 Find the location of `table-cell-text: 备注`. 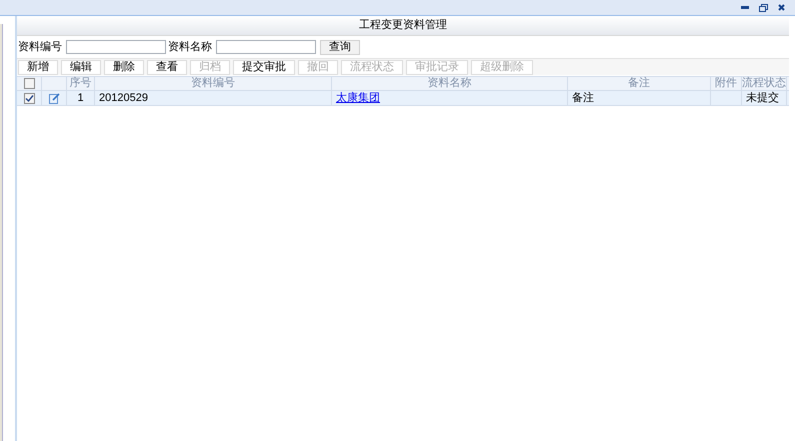

table-cell-text: 备注 is located at coordinates (583, 98).